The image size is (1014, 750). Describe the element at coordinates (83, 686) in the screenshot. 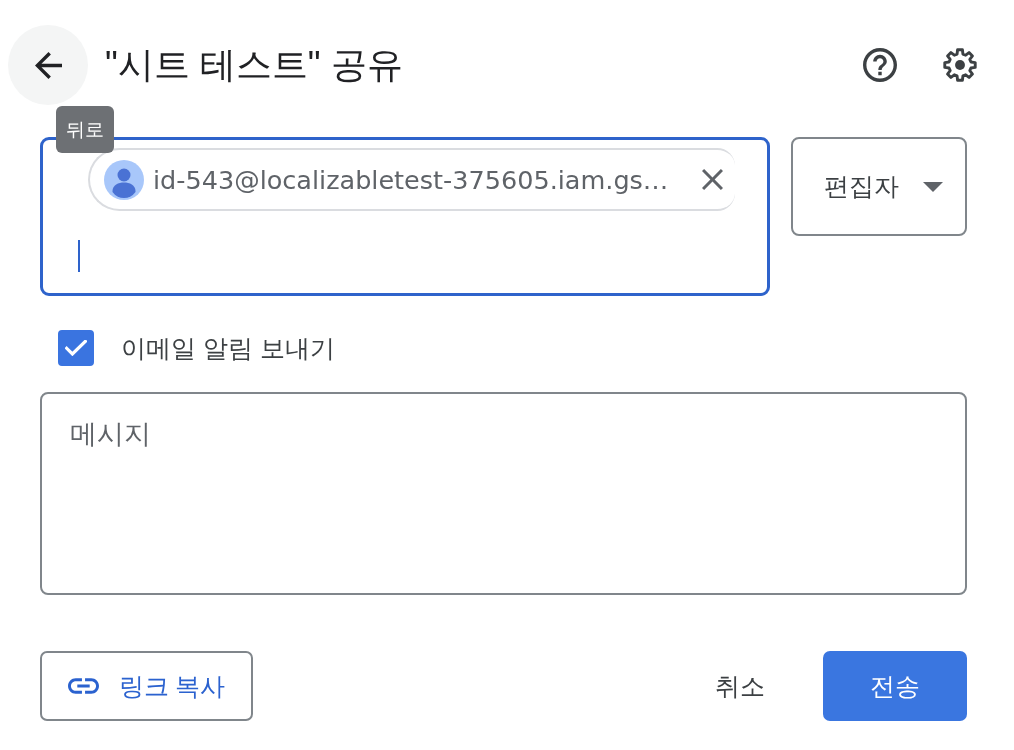

I see `link-icon` at that location.